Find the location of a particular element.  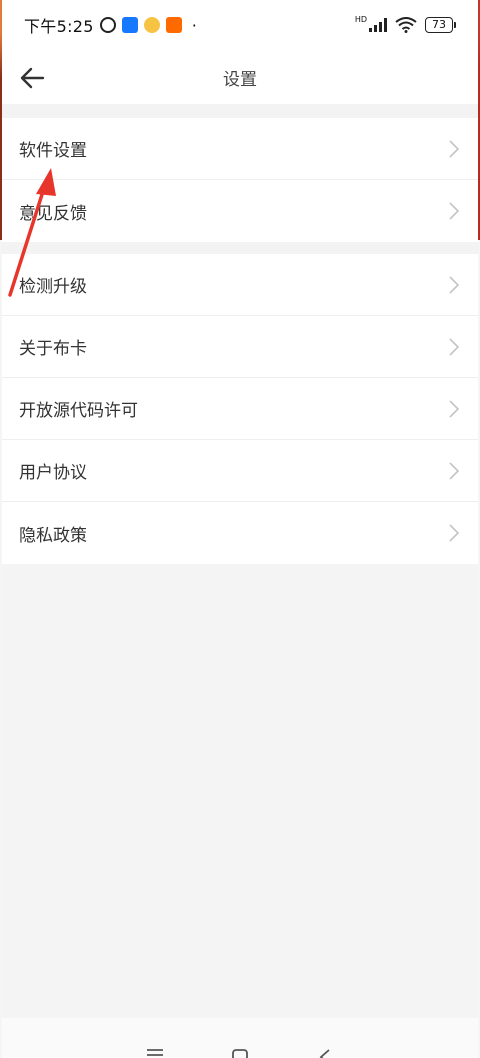

page-title: 设置 is located at coordinates (240, 79).